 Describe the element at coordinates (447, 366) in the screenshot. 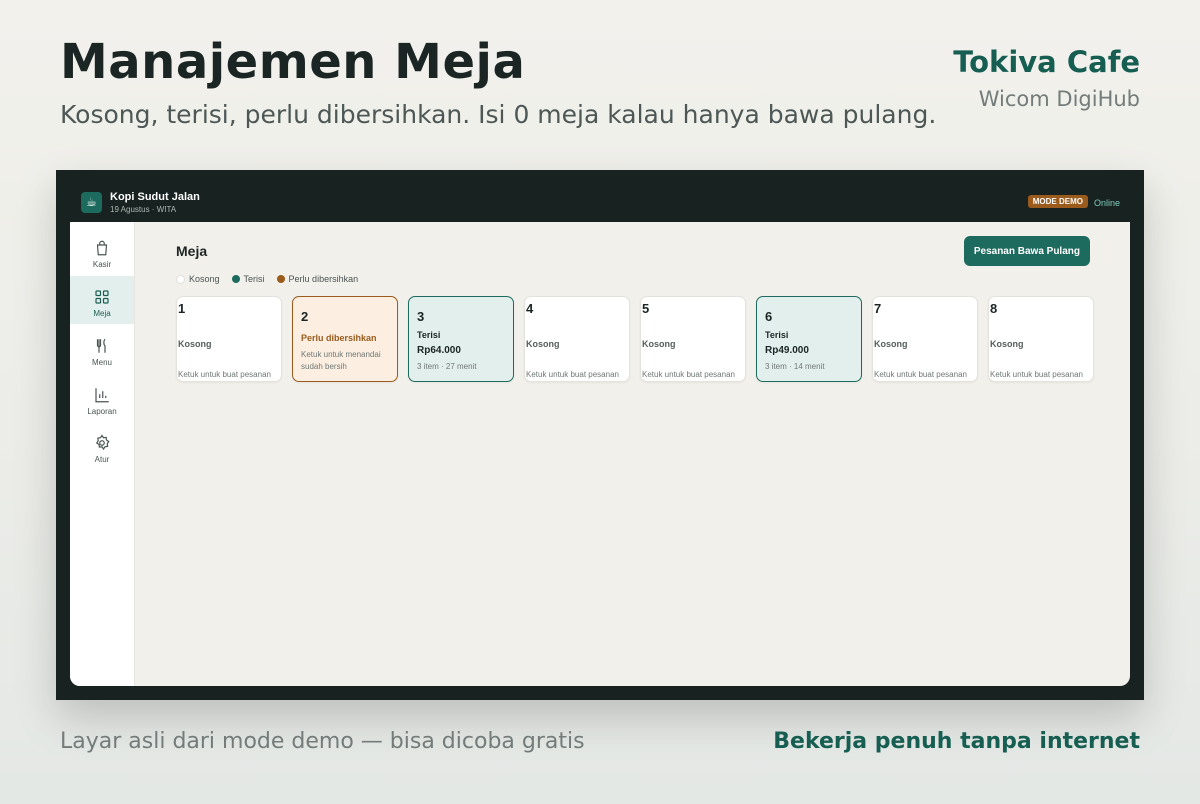

I see `table-meta: 3 item · 27 menit` at that location.